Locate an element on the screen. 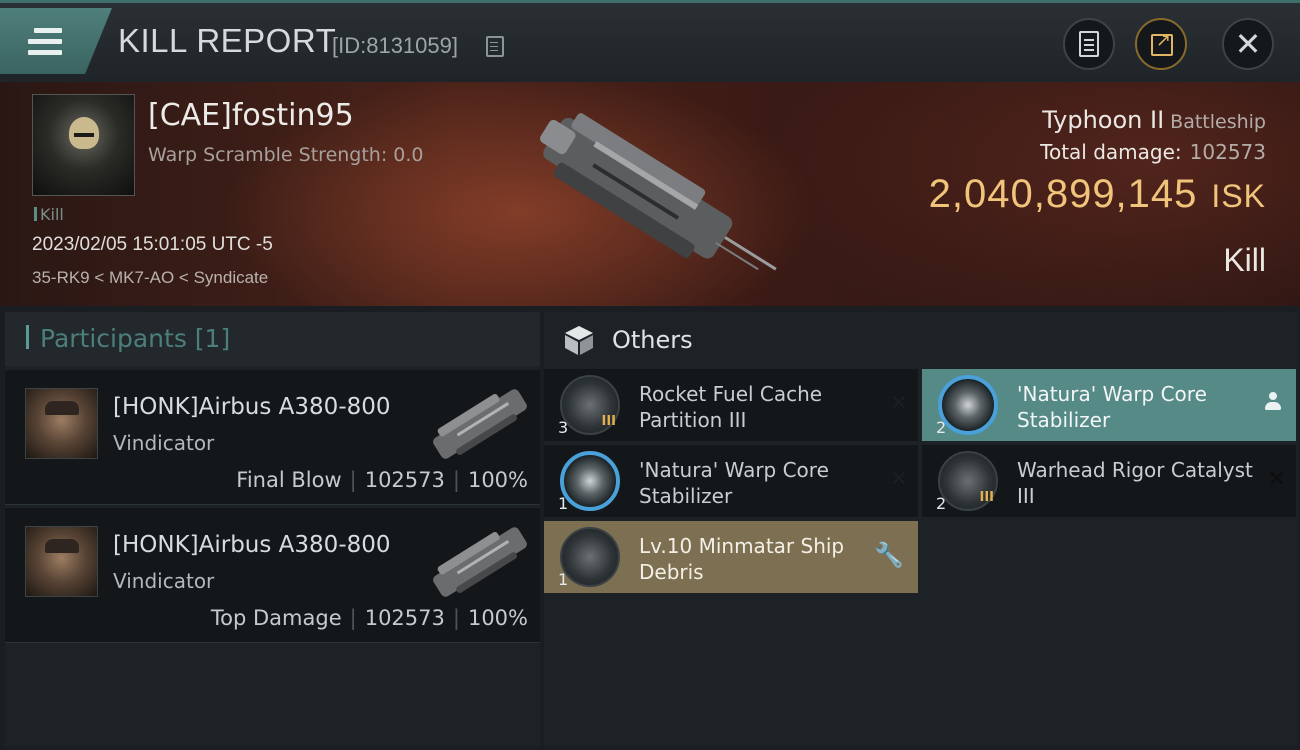 The image size is (1300, 750). others-label: Others is located at coordinates (652, 340).